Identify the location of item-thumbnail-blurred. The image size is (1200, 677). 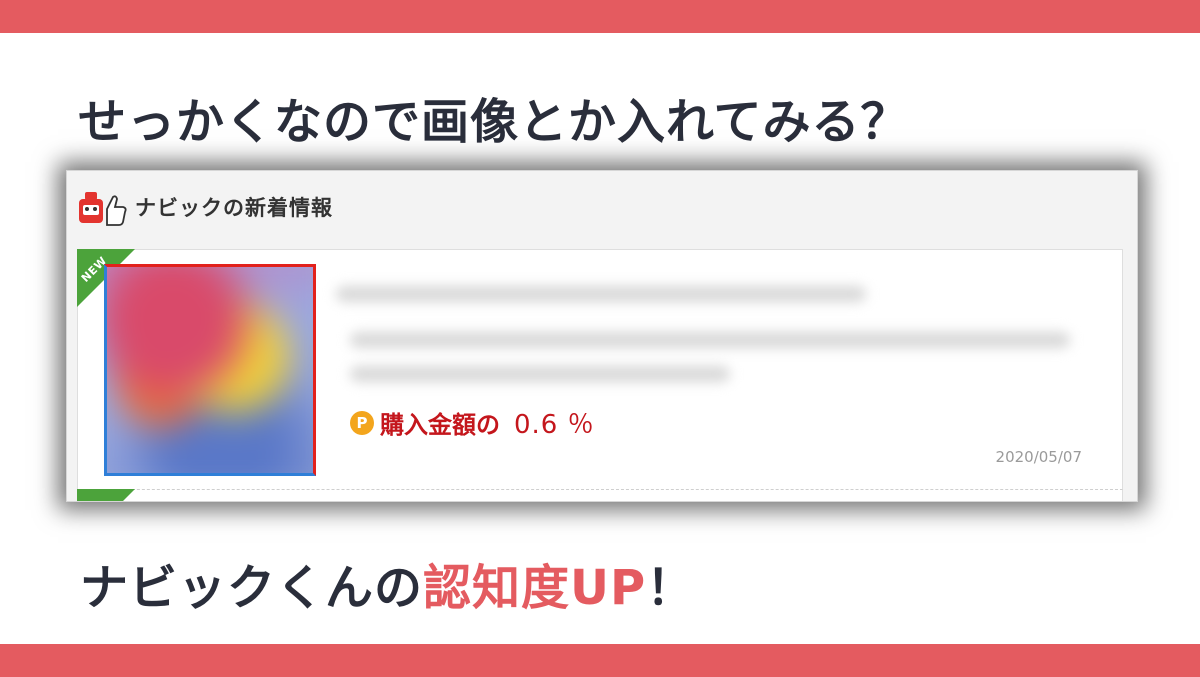
(210, 370).